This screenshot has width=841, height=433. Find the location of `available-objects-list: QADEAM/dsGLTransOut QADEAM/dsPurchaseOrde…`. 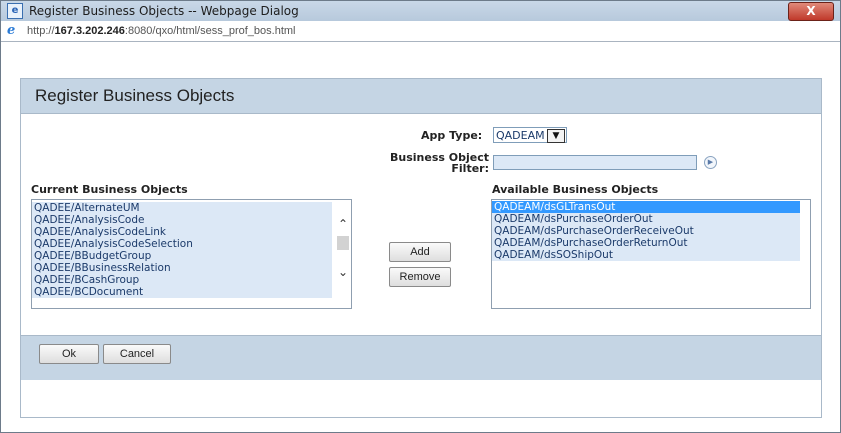

available-objects-list: QADEAM/dsGLTransOut QADEAM/dsPurchaseOrde… is located at coordinates (651, 254).